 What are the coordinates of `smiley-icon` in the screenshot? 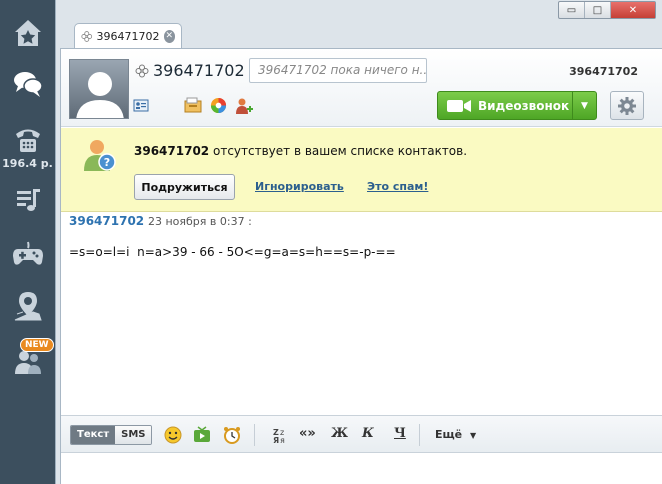 It's located at (173, 435).